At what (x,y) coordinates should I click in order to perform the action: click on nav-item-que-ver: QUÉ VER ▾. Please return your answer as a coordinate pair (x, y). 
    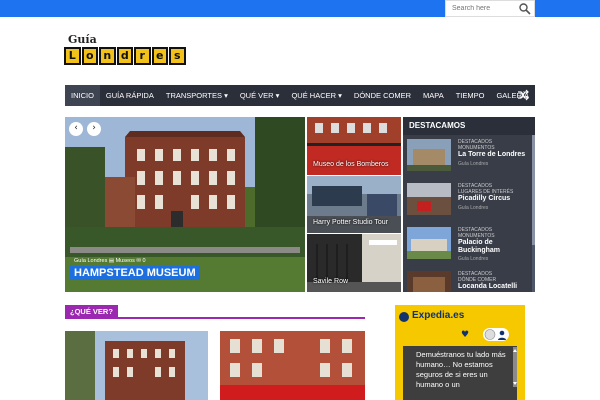
    Looking at the image, I should click on (260, 95).